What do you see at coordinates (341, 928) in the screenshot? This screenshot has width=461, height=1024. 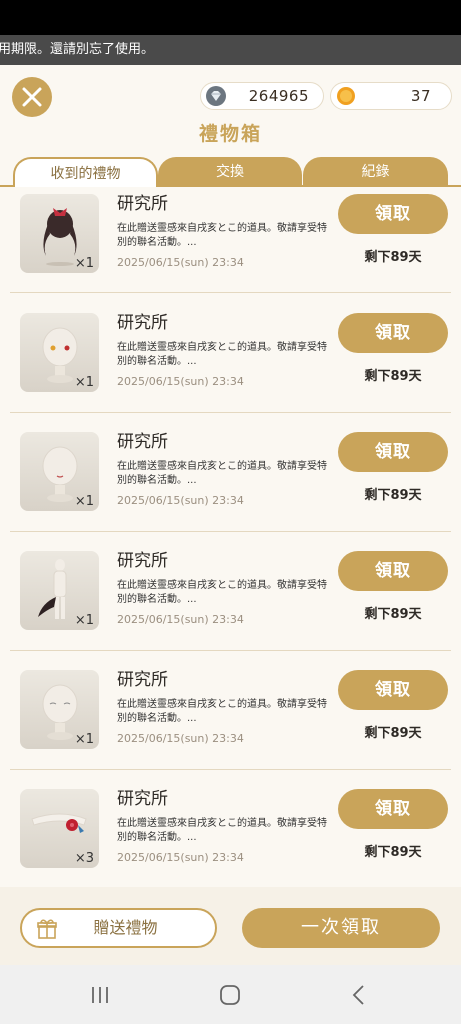 I see `claim-all-button: 一次領取` at bounding box center [341, 928].